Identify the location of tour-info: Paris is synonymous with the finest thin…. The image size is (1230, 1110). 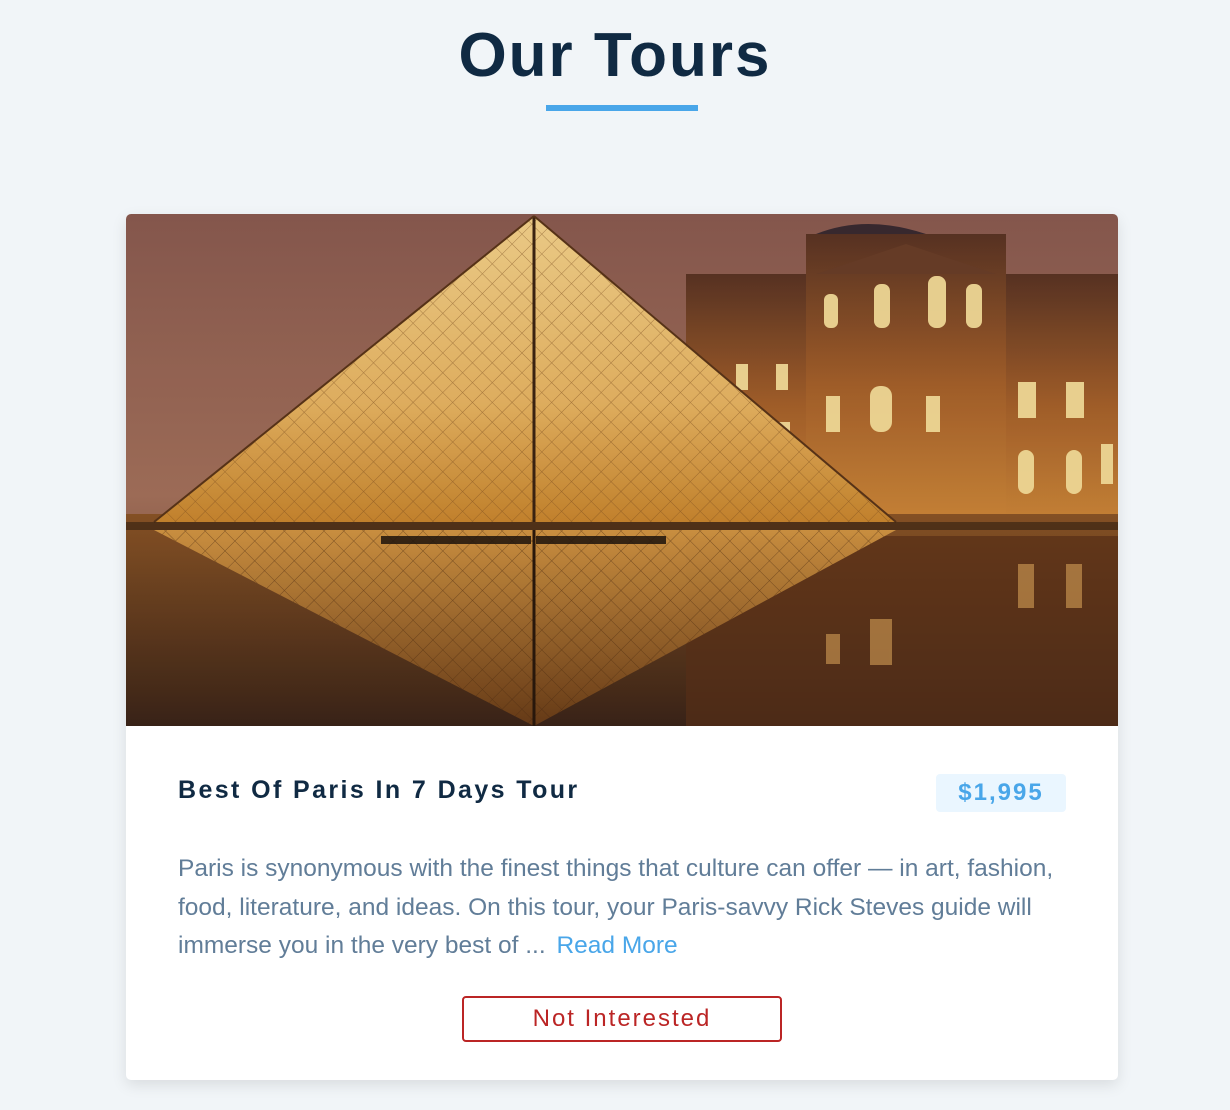
(623, 908).